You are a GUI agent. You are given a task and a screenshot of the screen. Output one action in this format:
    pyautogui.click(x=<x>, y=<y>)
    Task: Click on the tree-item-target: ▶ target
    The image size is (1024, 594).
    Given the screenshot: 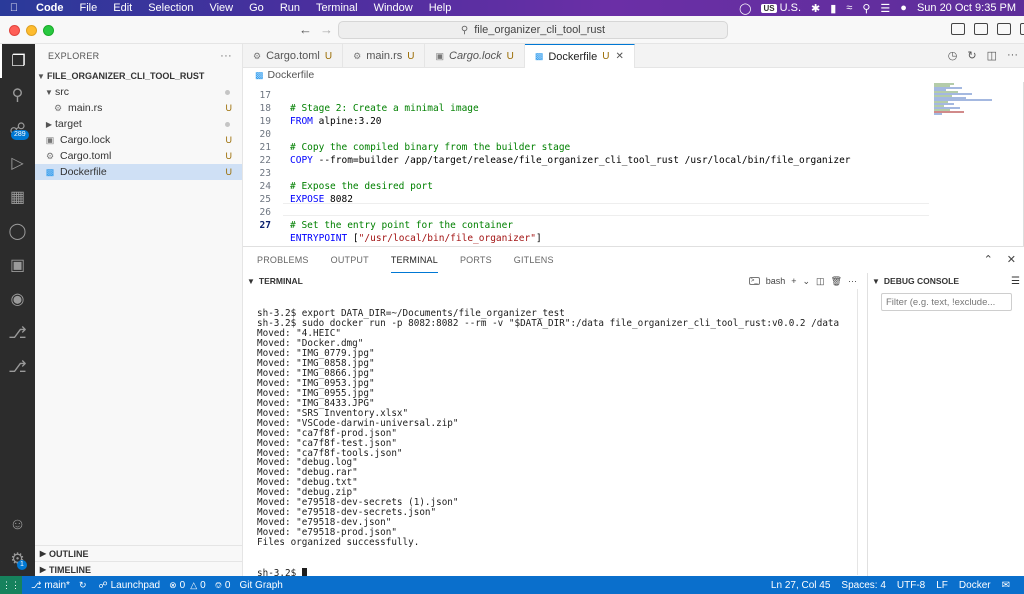 What is the action you would take?
    pyautogui.click(x=138, y=124)
    